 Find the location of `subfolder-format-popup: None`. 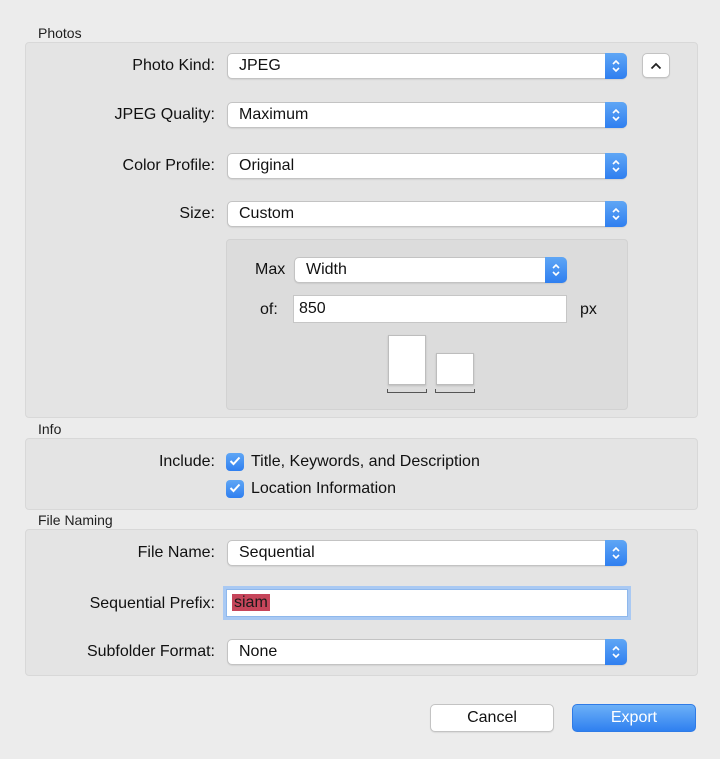

subfolder-format-popup: None is located at coordinates (427, 652).